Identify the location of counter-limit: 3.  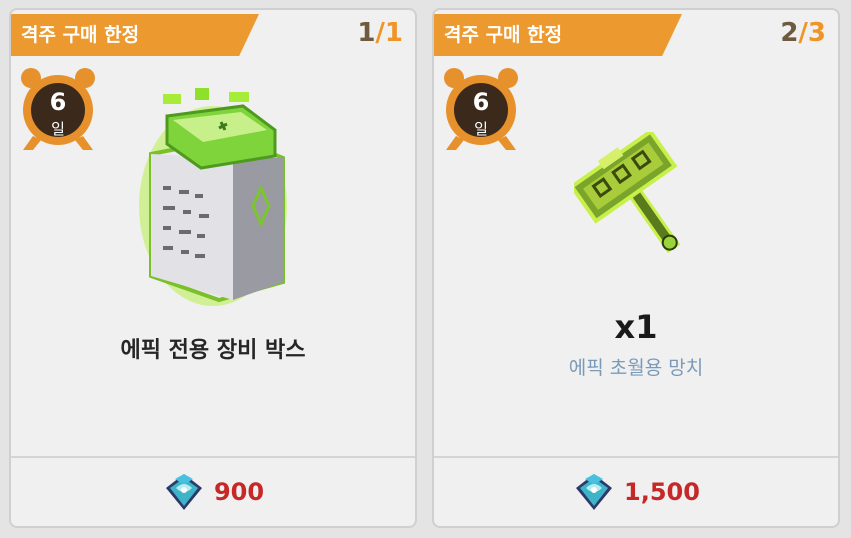
(816, 33).